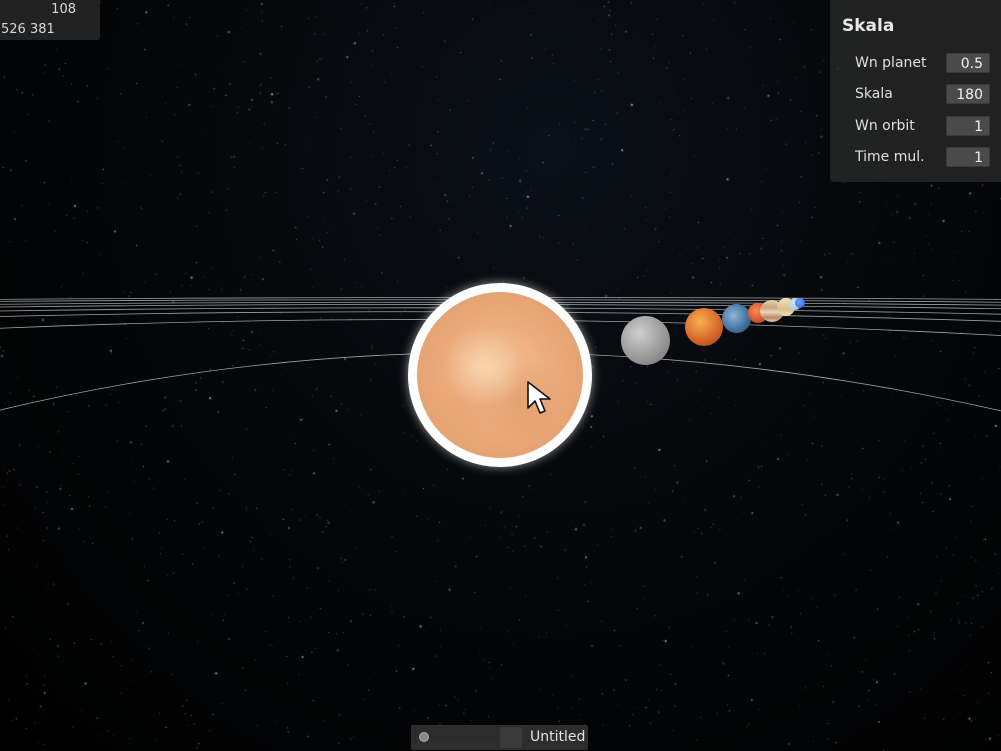 The width and height of the screenshot is (1001, 751). Describe the element at coordinates (500, 375) in the screenshot. I see `sun` at that location.